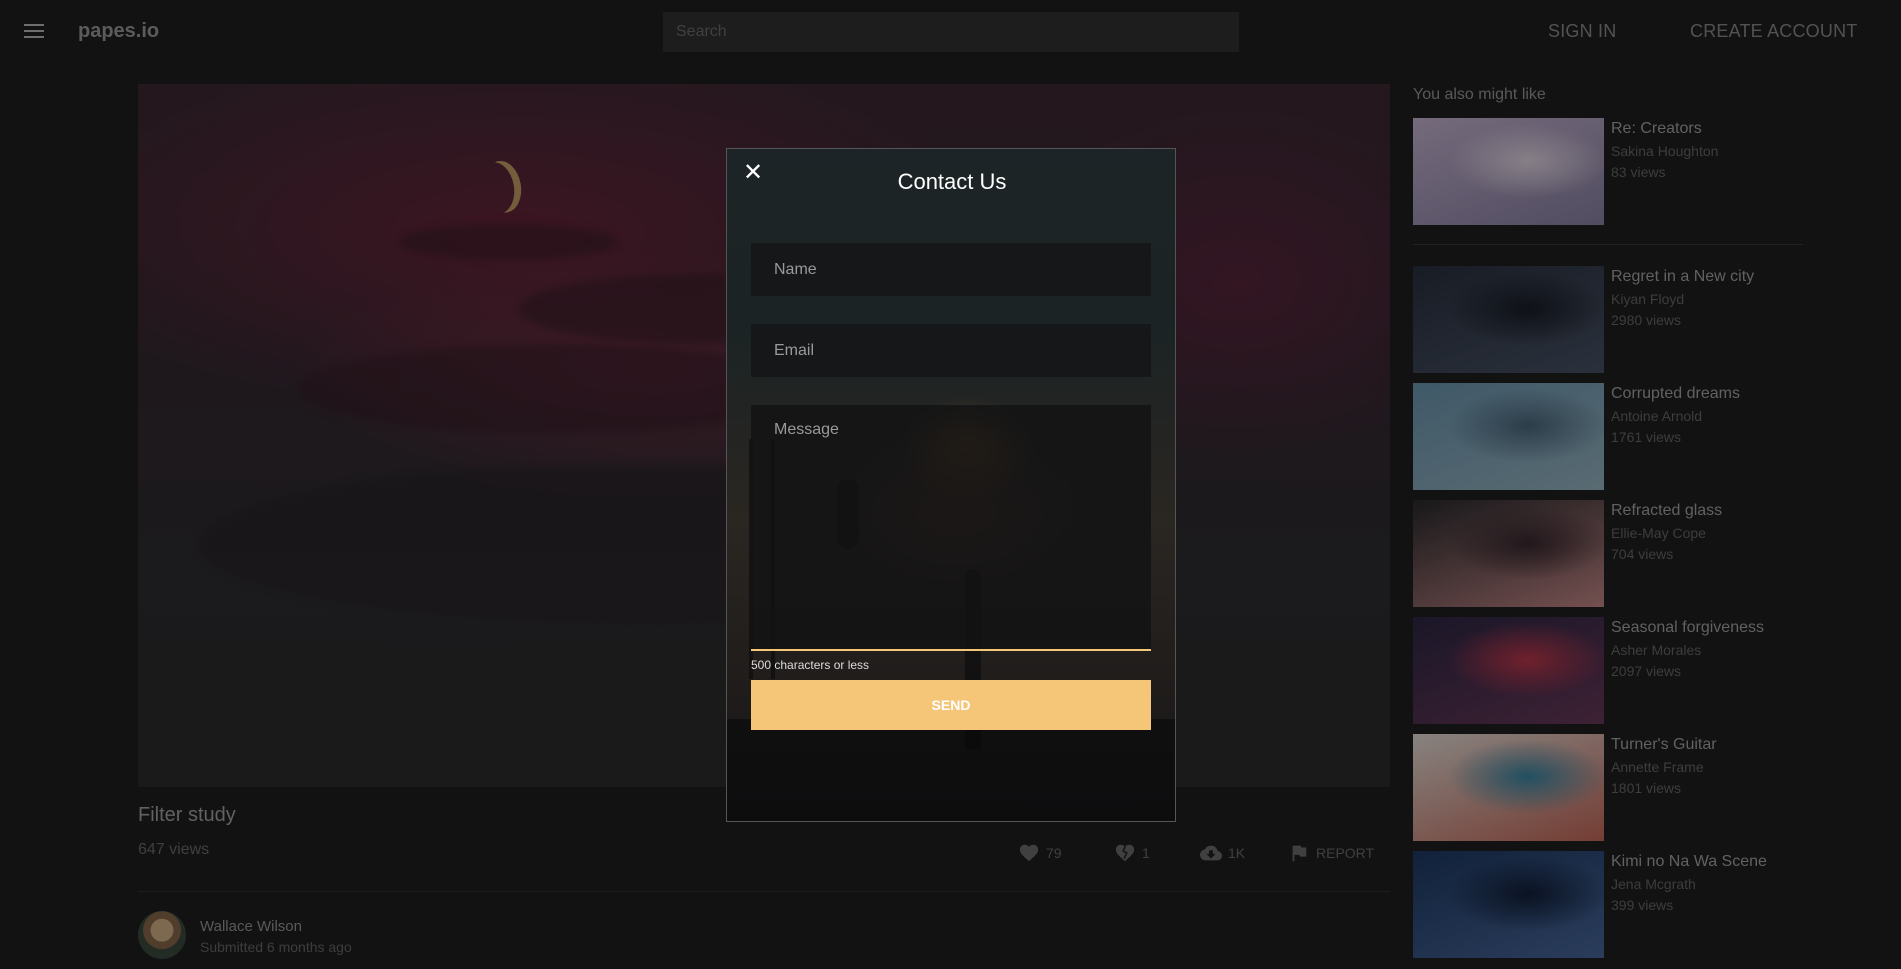 The height and width of the screenshot is (969, 1901). I want to click on email-field, so click(951, 350).